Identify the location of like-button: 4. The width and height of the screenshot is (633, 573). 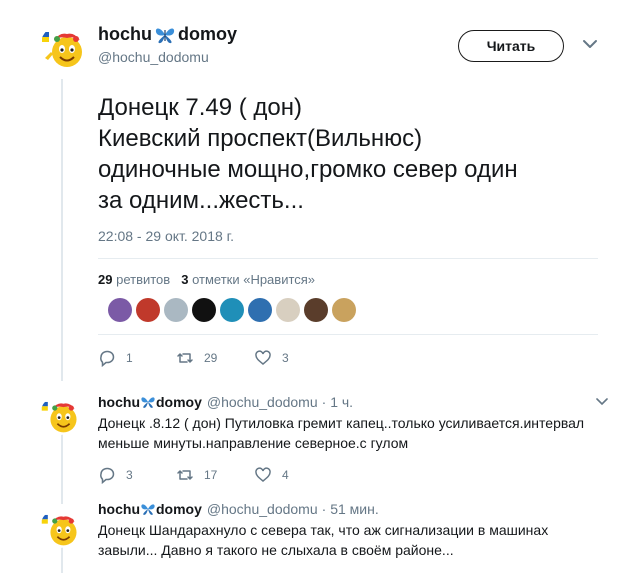
(293, 475).